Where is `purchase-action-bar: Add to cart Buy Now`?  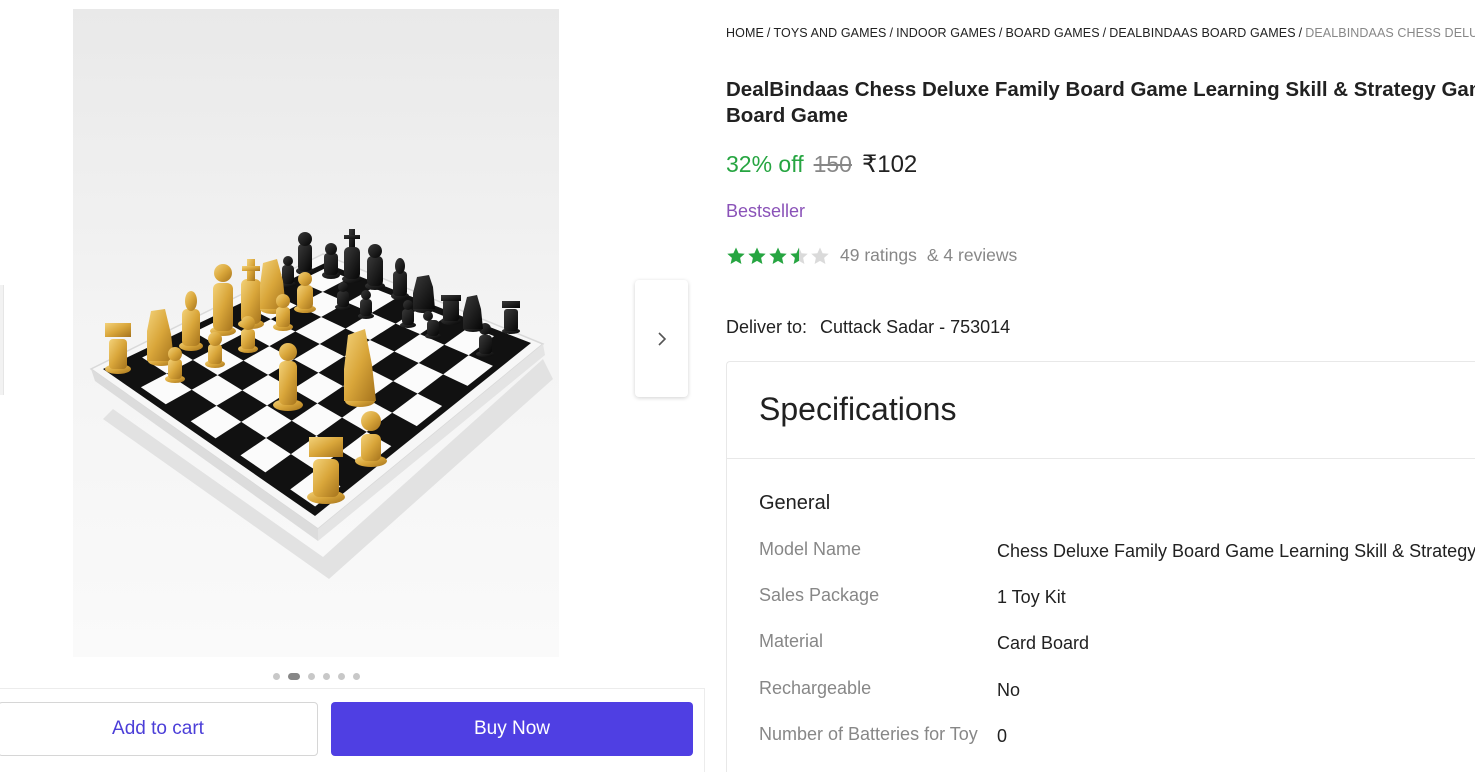
purchase-action-bar: Add to cart Buy Now is located at coordinates (352, 730).